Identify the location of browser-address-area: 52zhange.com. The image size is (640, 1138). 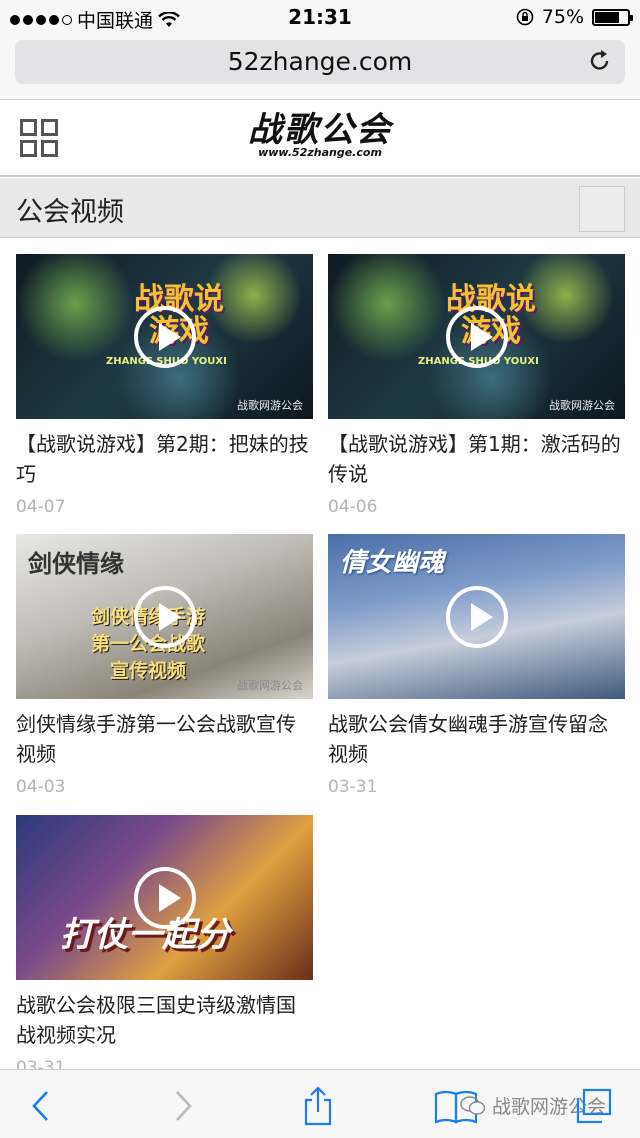
(320, 68).